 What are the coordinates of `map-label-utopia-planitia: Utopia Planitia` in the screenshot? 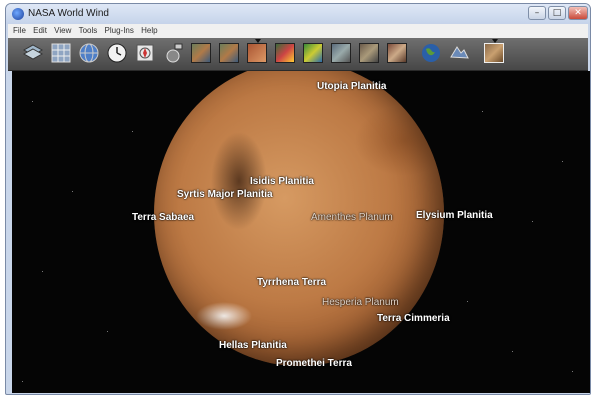 It's located at (352, 86).